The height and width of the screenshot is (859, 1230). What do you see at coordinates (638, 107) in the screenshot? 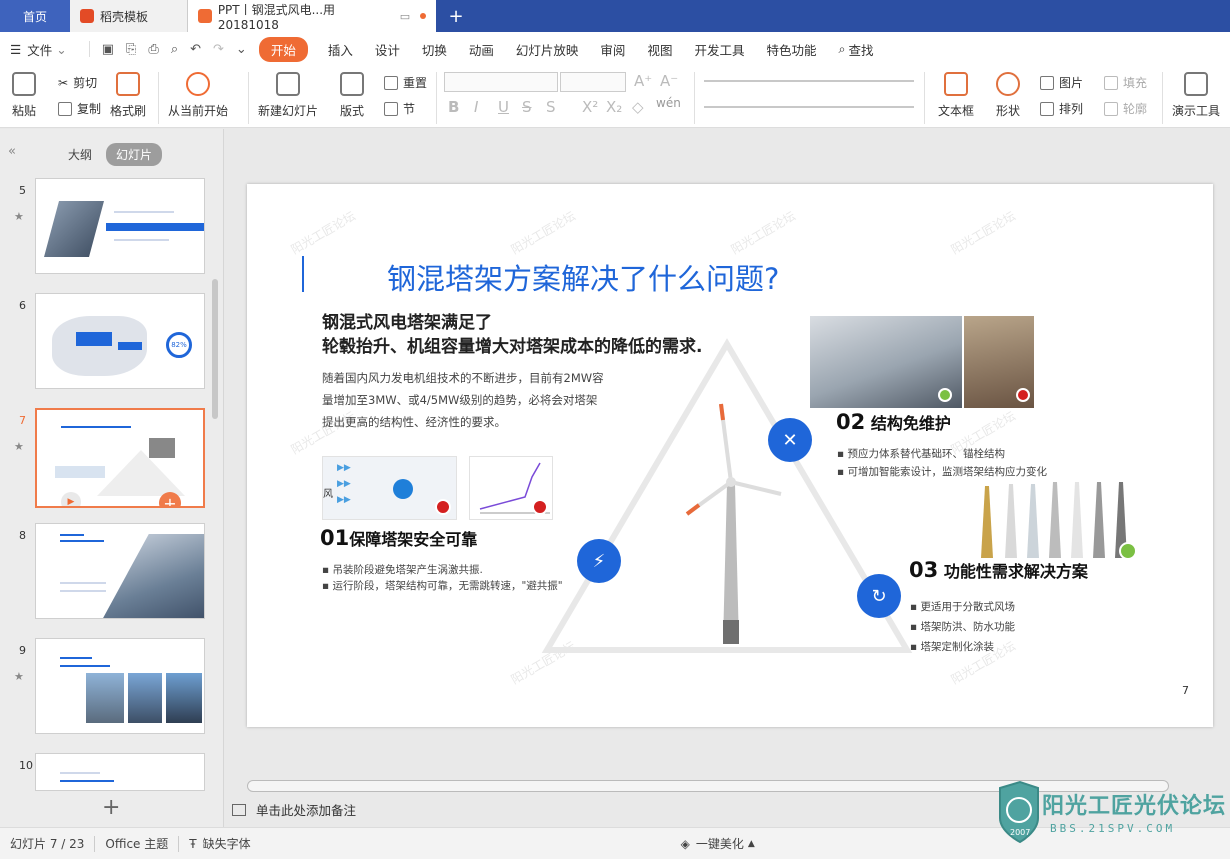
I see `clear-format-icon: ◇` at bounding box center [638, 107].